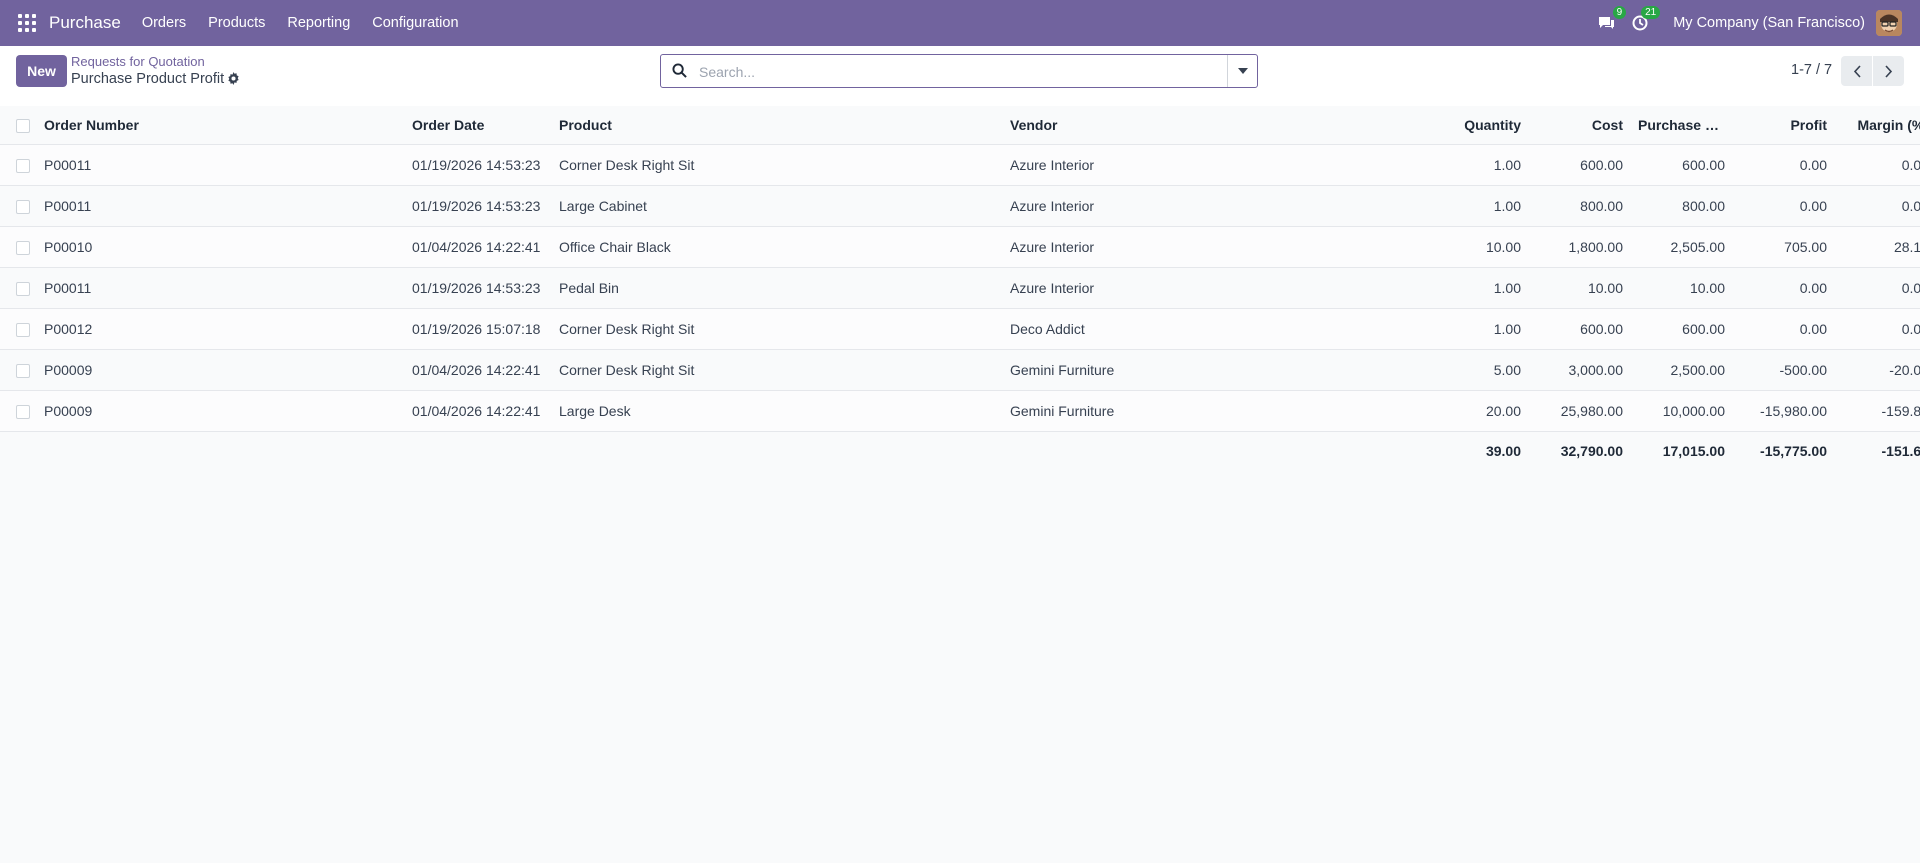  What do you see at coordinates (1587, 206) in the screenshot?
I see `cell-cost: 800.00` at bounding box center [1587, 206].